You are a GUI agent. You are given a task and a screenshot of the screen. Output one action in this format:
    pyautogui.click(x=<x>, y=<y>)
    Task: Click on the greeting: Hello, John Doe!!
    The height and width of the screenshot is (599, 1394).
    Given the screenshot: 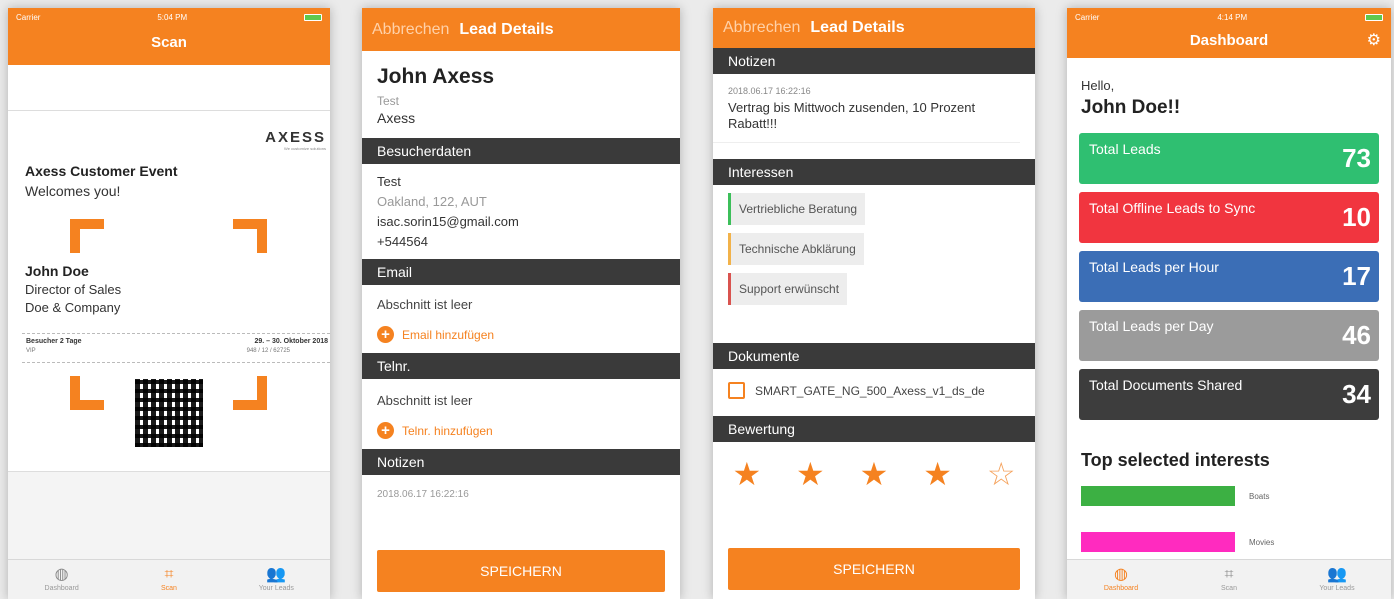 What is the action you would take?
    pyautogui.click(x=1229, y=88)
    